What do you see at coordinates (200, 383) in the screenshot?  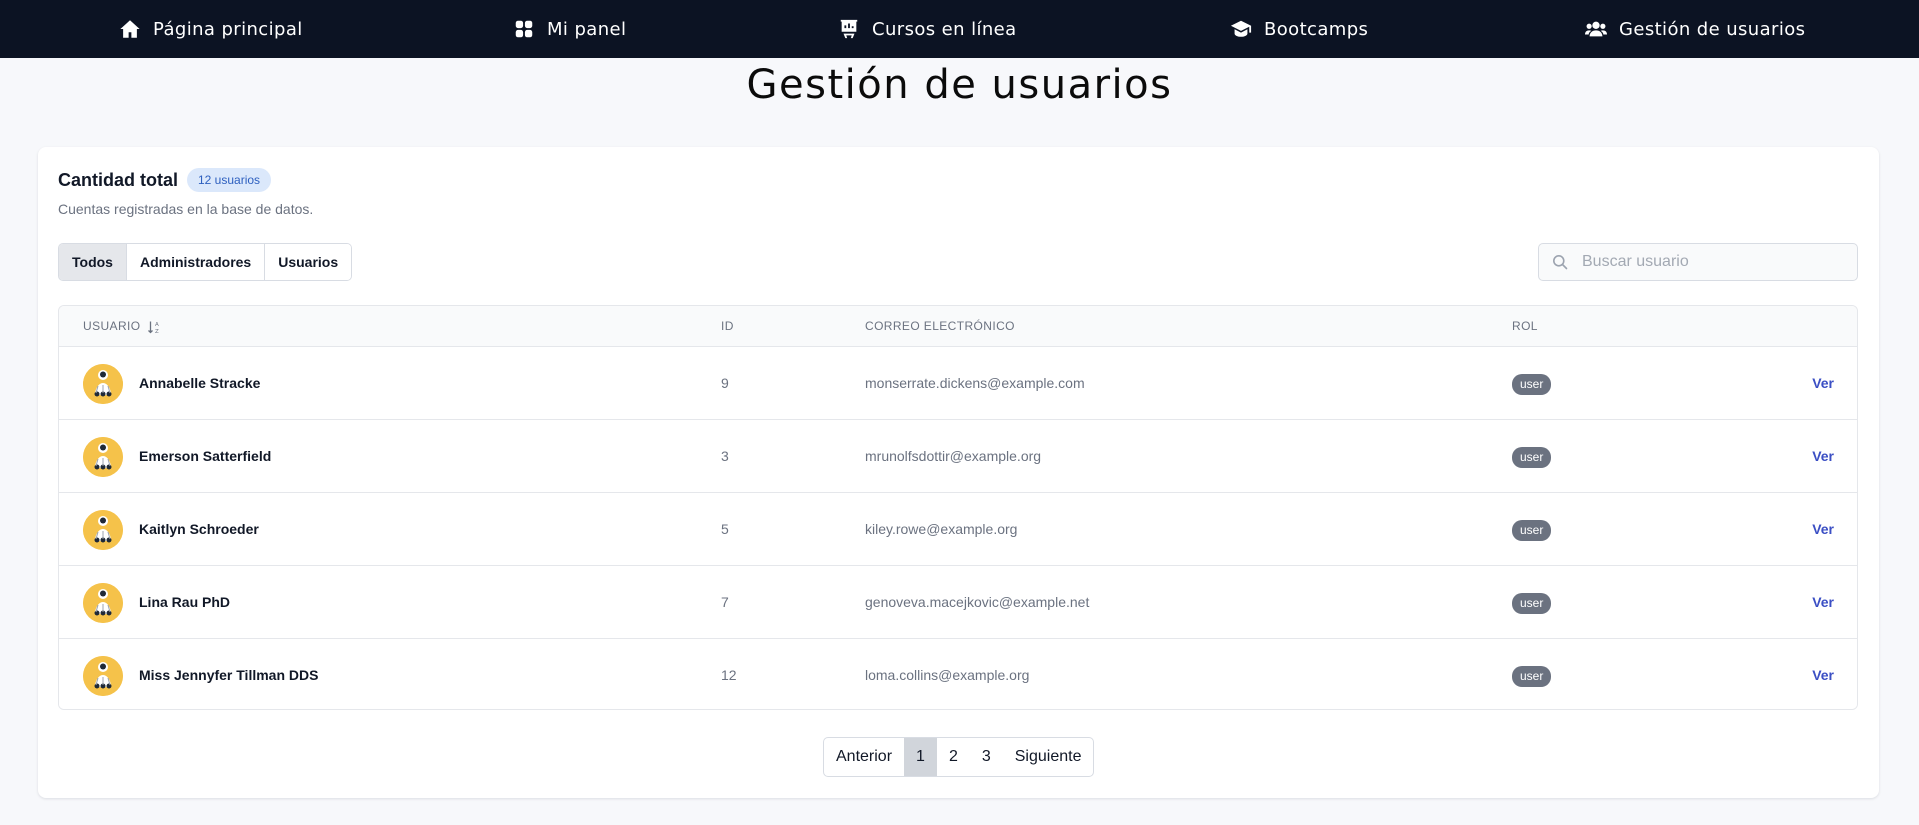 I see `user-name: Annabelle Stracke` at bounding box center [200, 383].